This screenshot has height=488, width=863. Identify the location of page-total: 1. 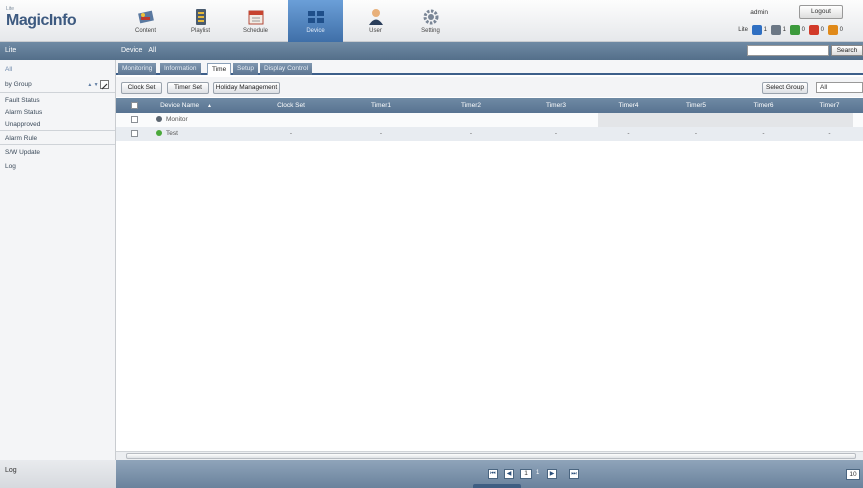
(538, 473).